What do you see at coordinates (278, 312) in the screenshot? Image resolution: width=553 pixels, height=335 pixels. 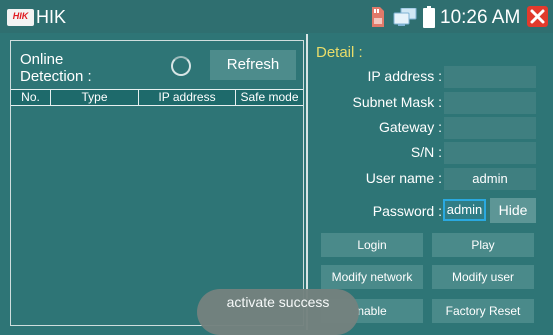 I see `activate-success-toast: activate success` at bounding box center [278, 312].